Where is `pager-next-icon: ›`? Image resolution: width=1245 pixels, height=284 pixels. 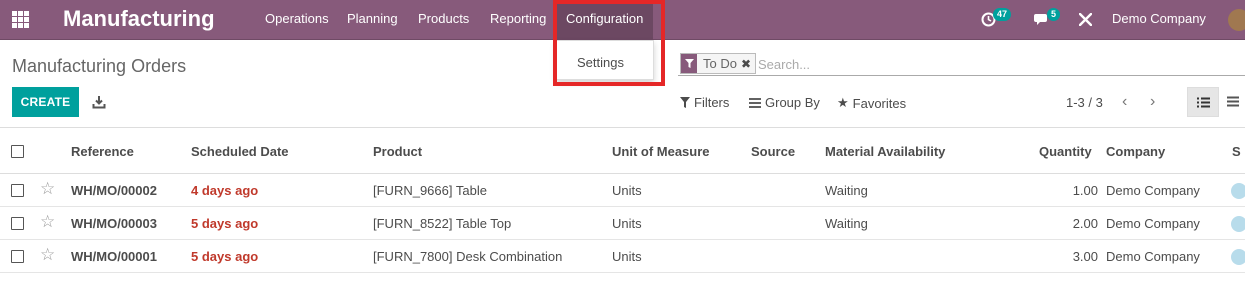 pager-next-icon: › is located at coordinates (1152, 102).